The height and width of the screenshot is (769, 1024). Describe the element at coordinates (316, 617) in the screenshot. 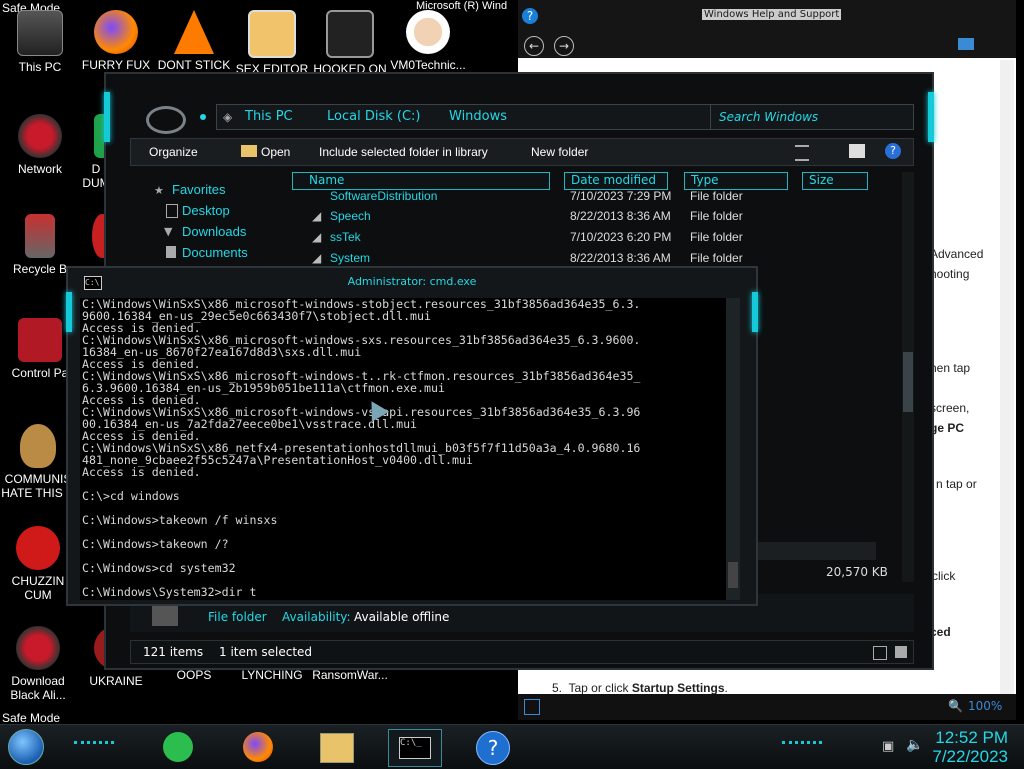

I see `details-availability-label: Availability:` at that location.